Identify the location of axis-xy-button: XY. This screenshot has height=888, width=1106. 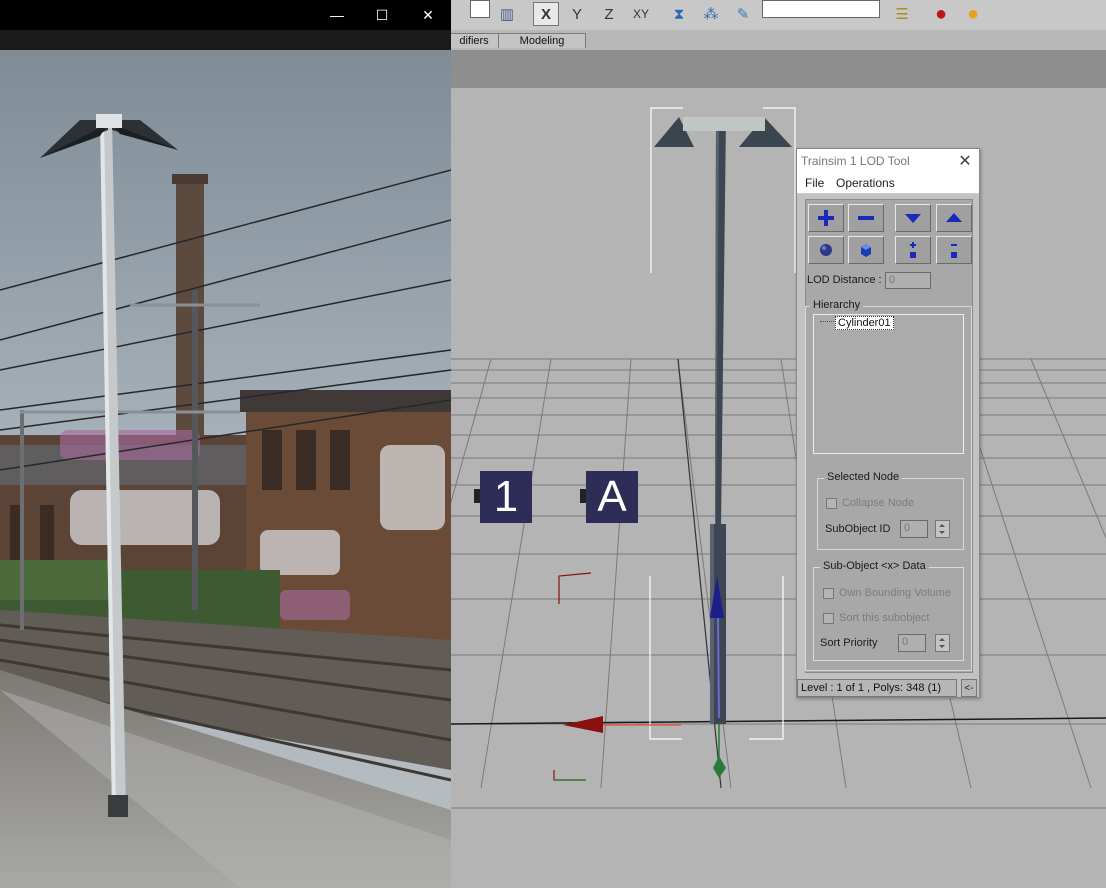
(641, 14).